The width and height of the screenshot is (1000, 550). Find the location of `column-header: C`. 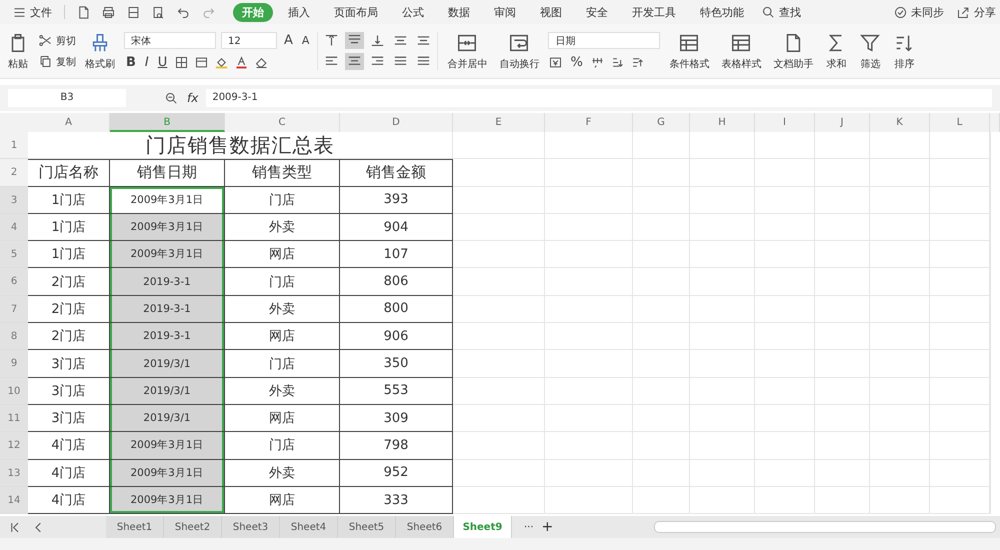

column-header: C is located at coordinates (282, 122).